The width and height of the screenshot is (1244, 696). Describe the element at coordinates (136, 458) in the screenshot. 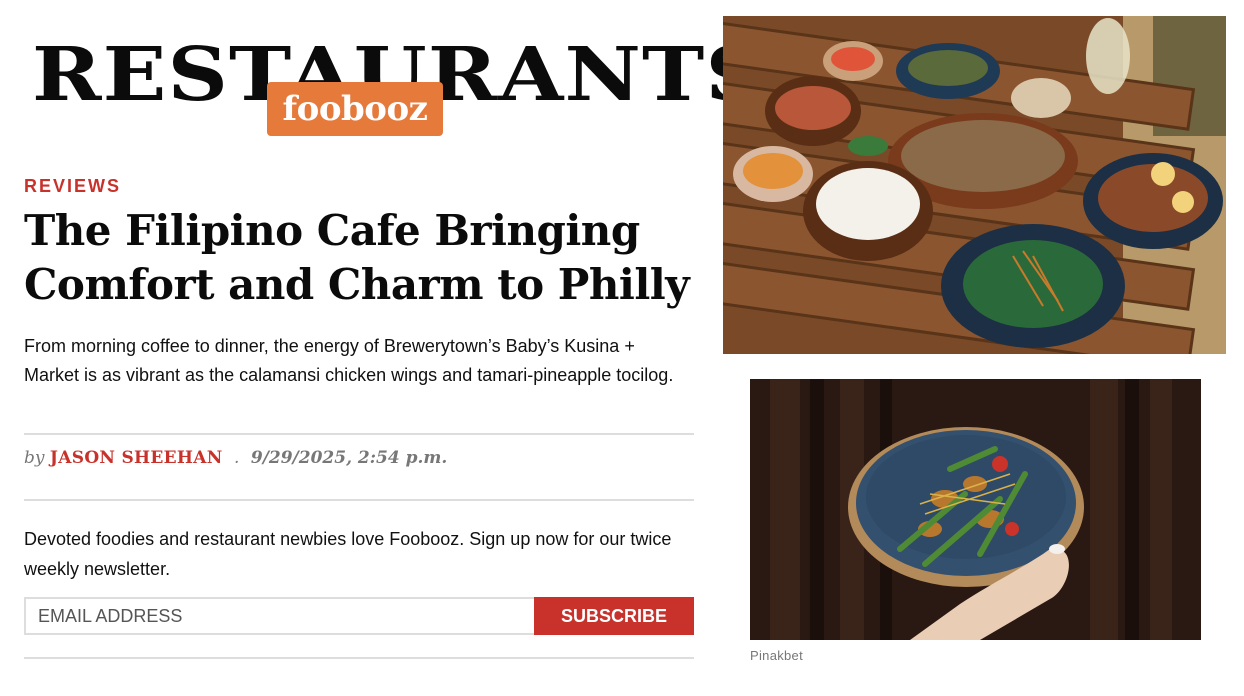

I see `author-link: JASON SHEEHAN` at that location.